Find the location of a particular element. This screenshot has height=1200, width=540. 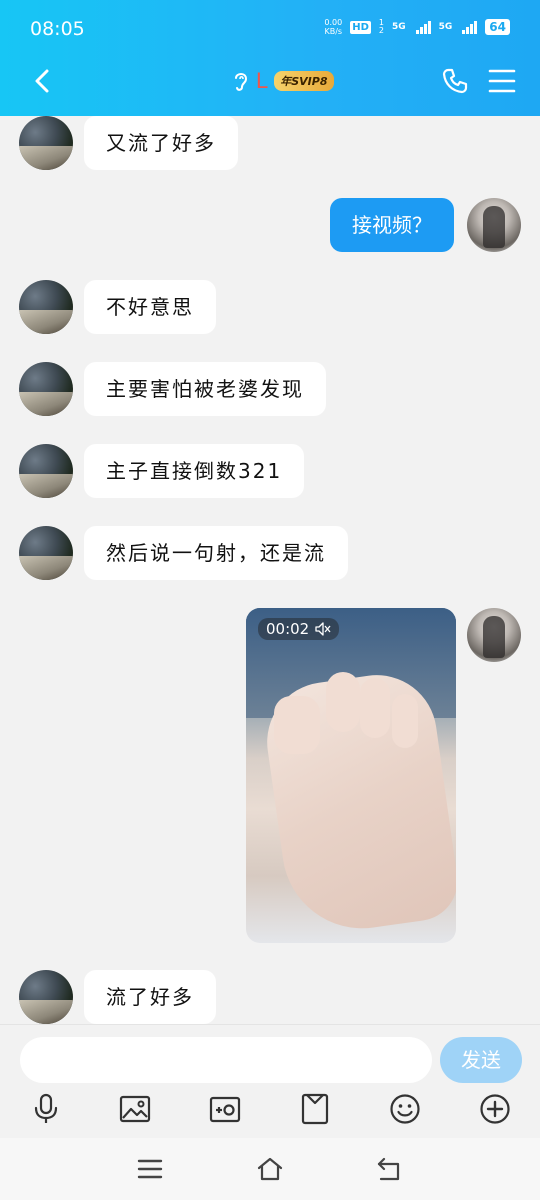

status-time: 08:05 is located at coordinates (57, 29).